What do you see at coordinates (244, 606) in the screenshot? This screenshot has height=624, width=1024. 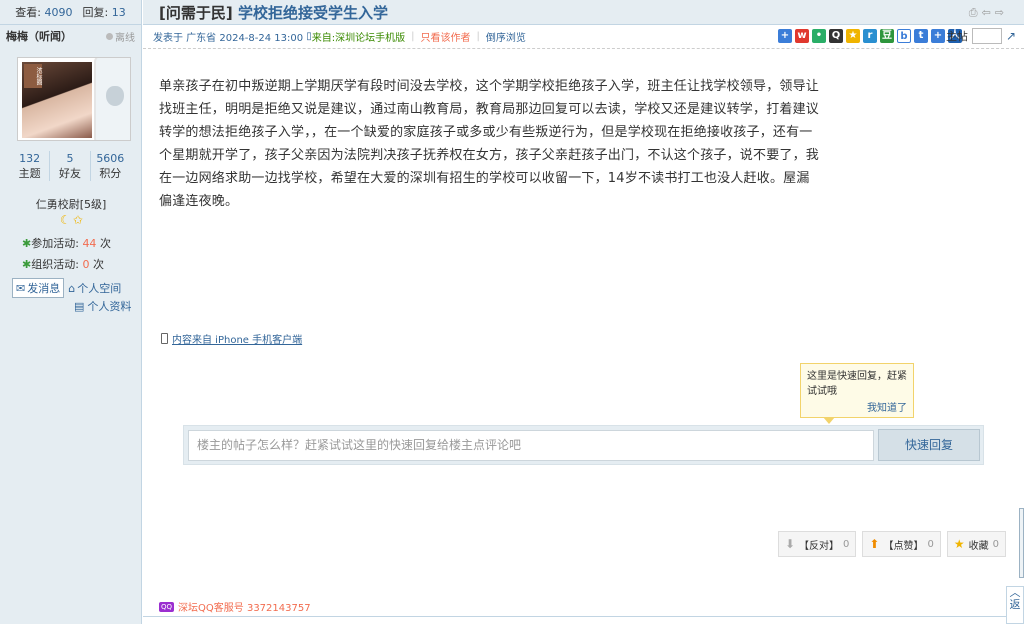 I see `qq-service-link: 深坛QQ客服号 3372143757` at bounding box center [244, 606].